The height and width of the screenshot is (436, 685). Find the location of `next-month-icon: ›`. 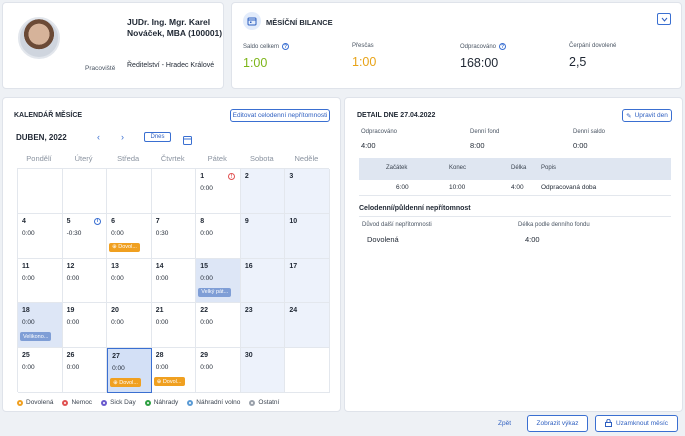

next-month-icon: › is located at coordinates (122, 137).